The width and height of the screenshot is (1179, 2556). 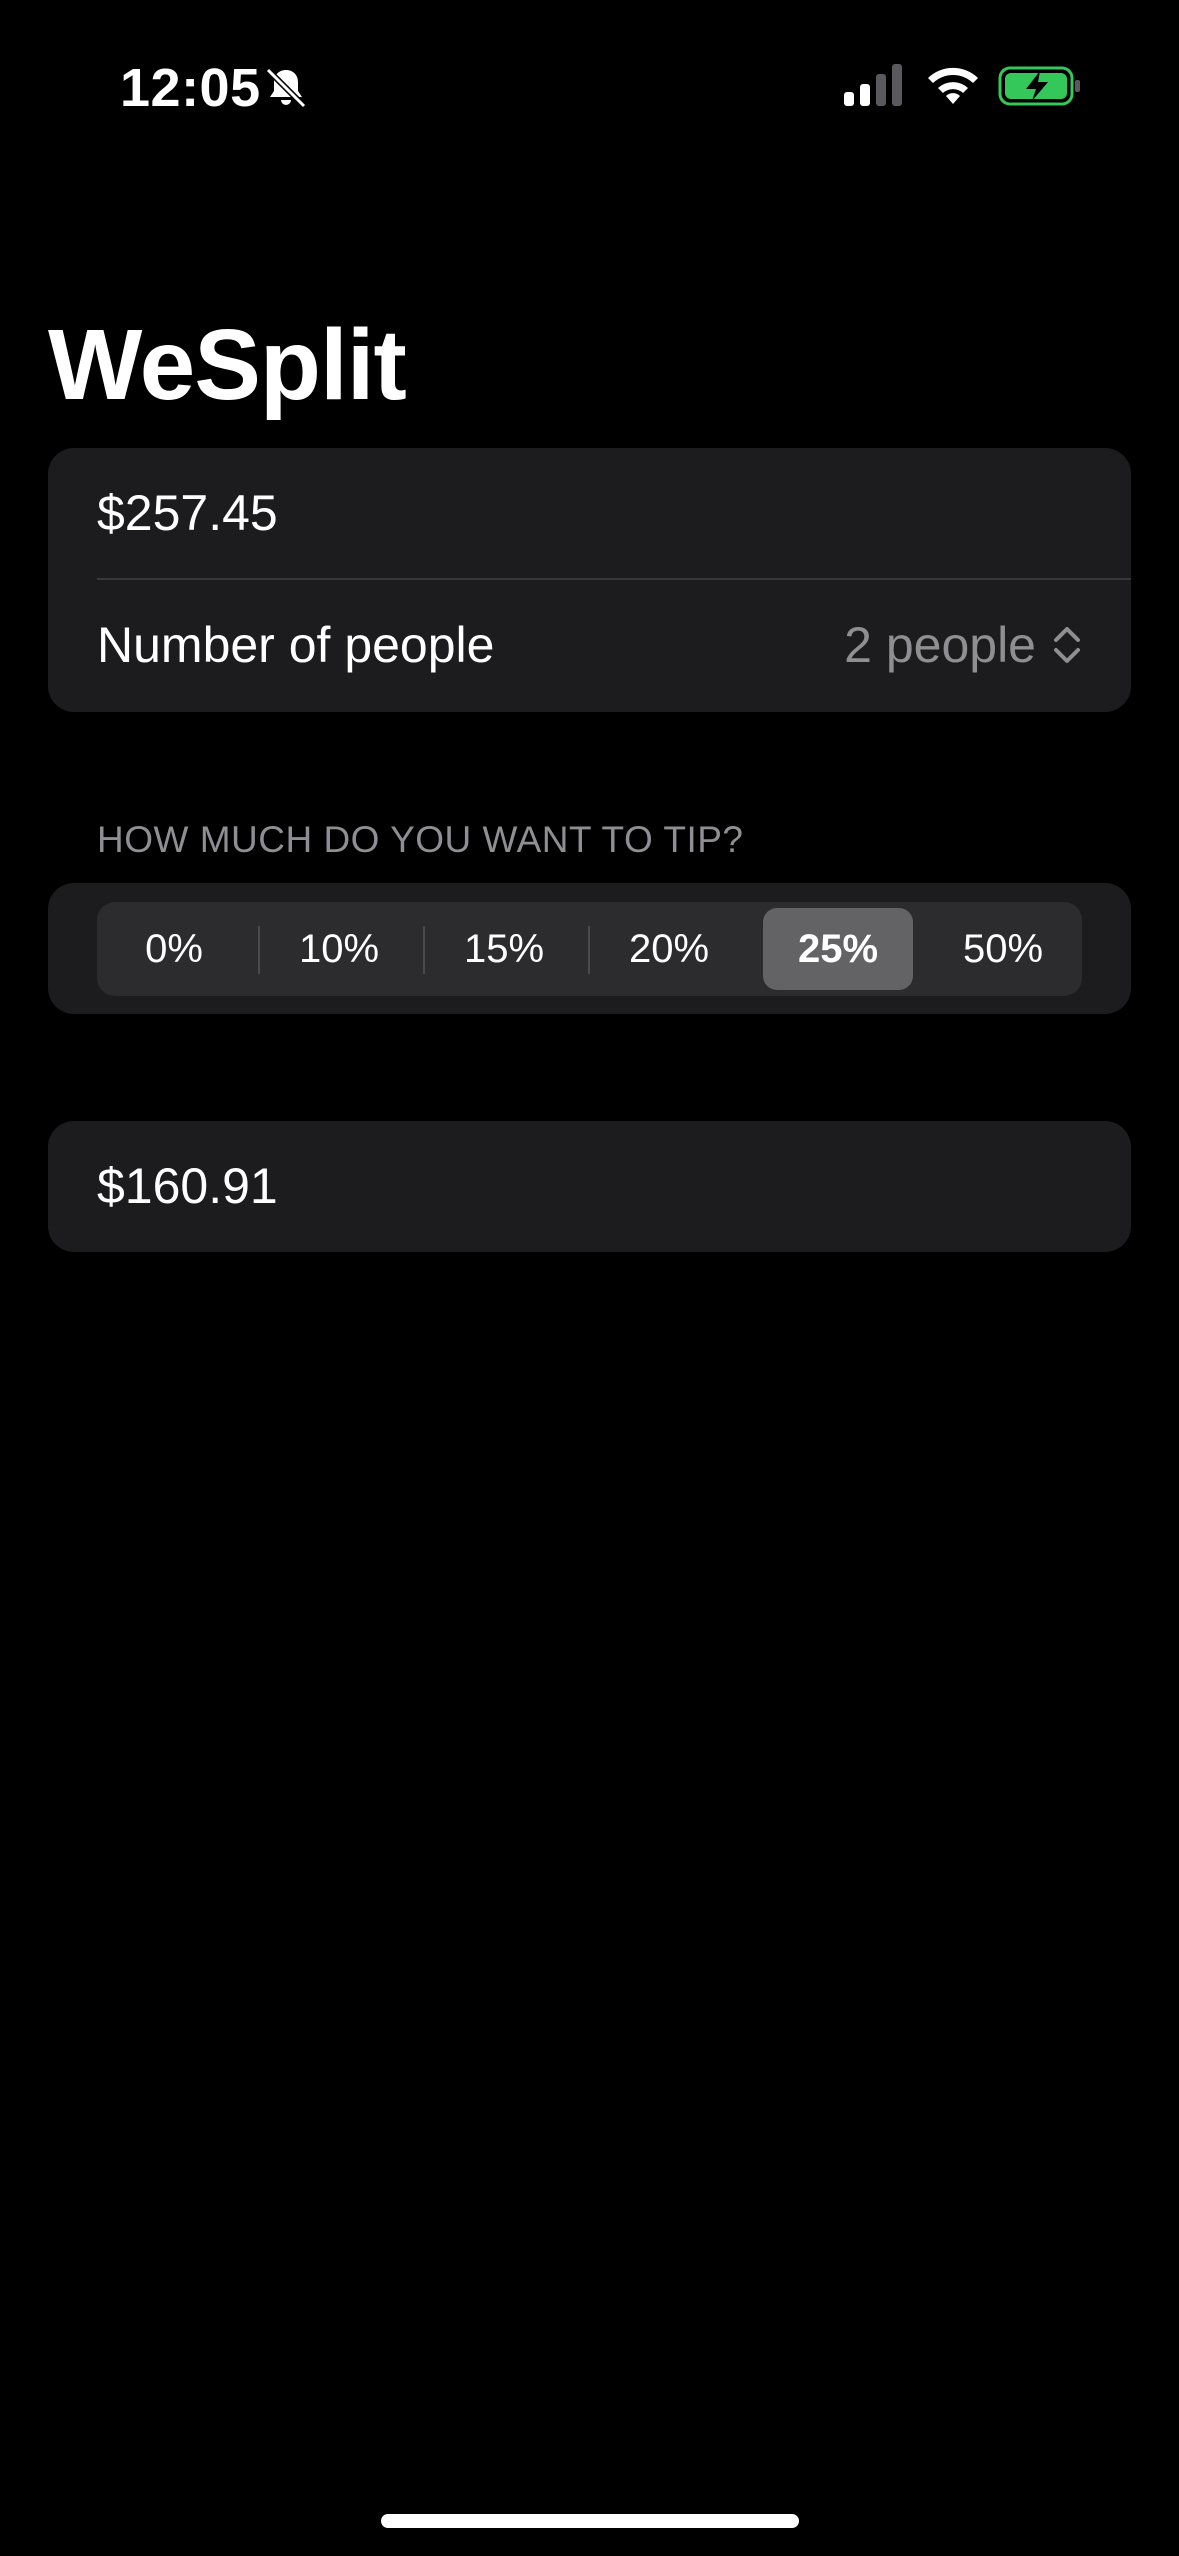 What do you see at coordinates (1003, 949) in the screenshot?
I see `tip-option-50: 50%` at bounding box center [1003, 949].